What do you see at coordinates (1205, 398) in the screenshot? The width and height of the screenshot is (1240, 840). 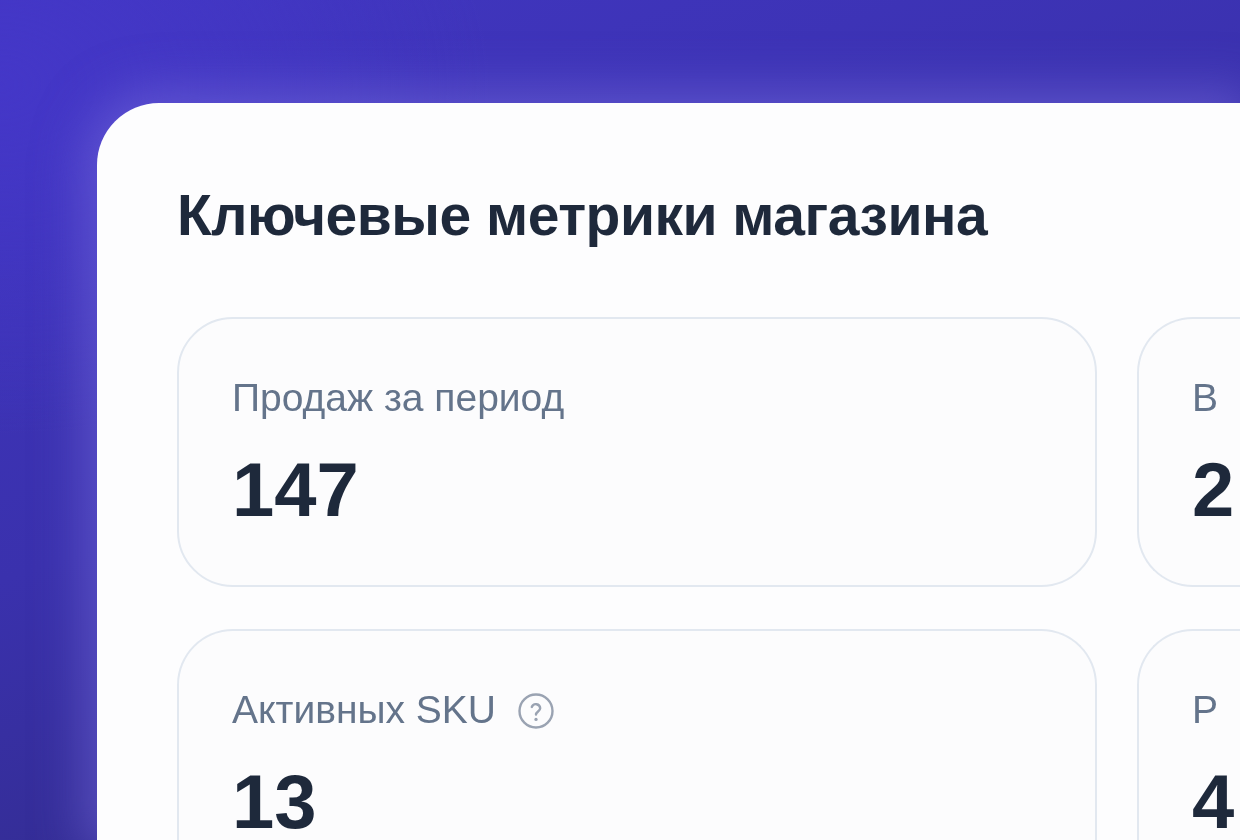 I see `metric-label: В` at bounding box center [1205, 398].